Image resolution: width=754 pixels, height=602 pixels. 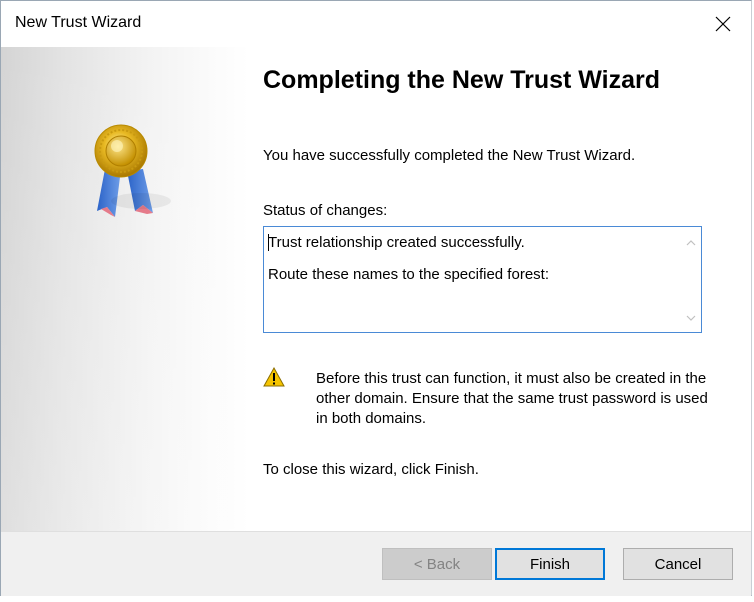 I want to click on award-medal-icon, so click(x=132, y=170).